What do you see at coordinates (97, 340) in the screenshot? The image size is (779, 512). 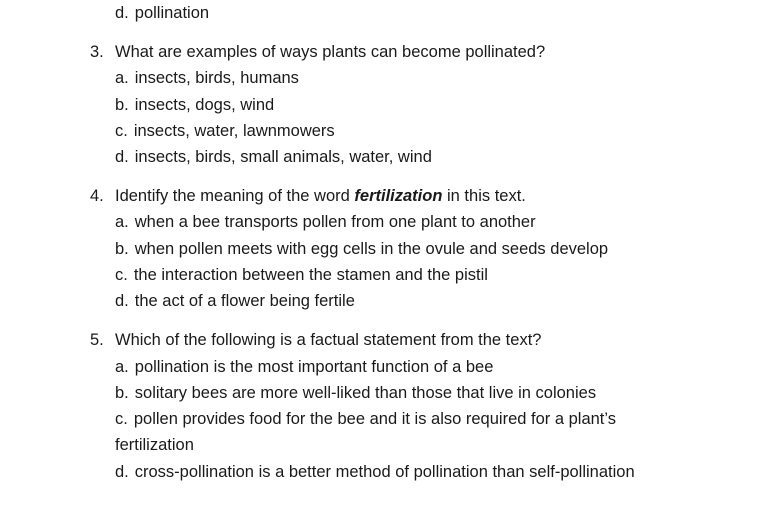 I see `question-5-number: 5.` at bounding box center [97, 340].